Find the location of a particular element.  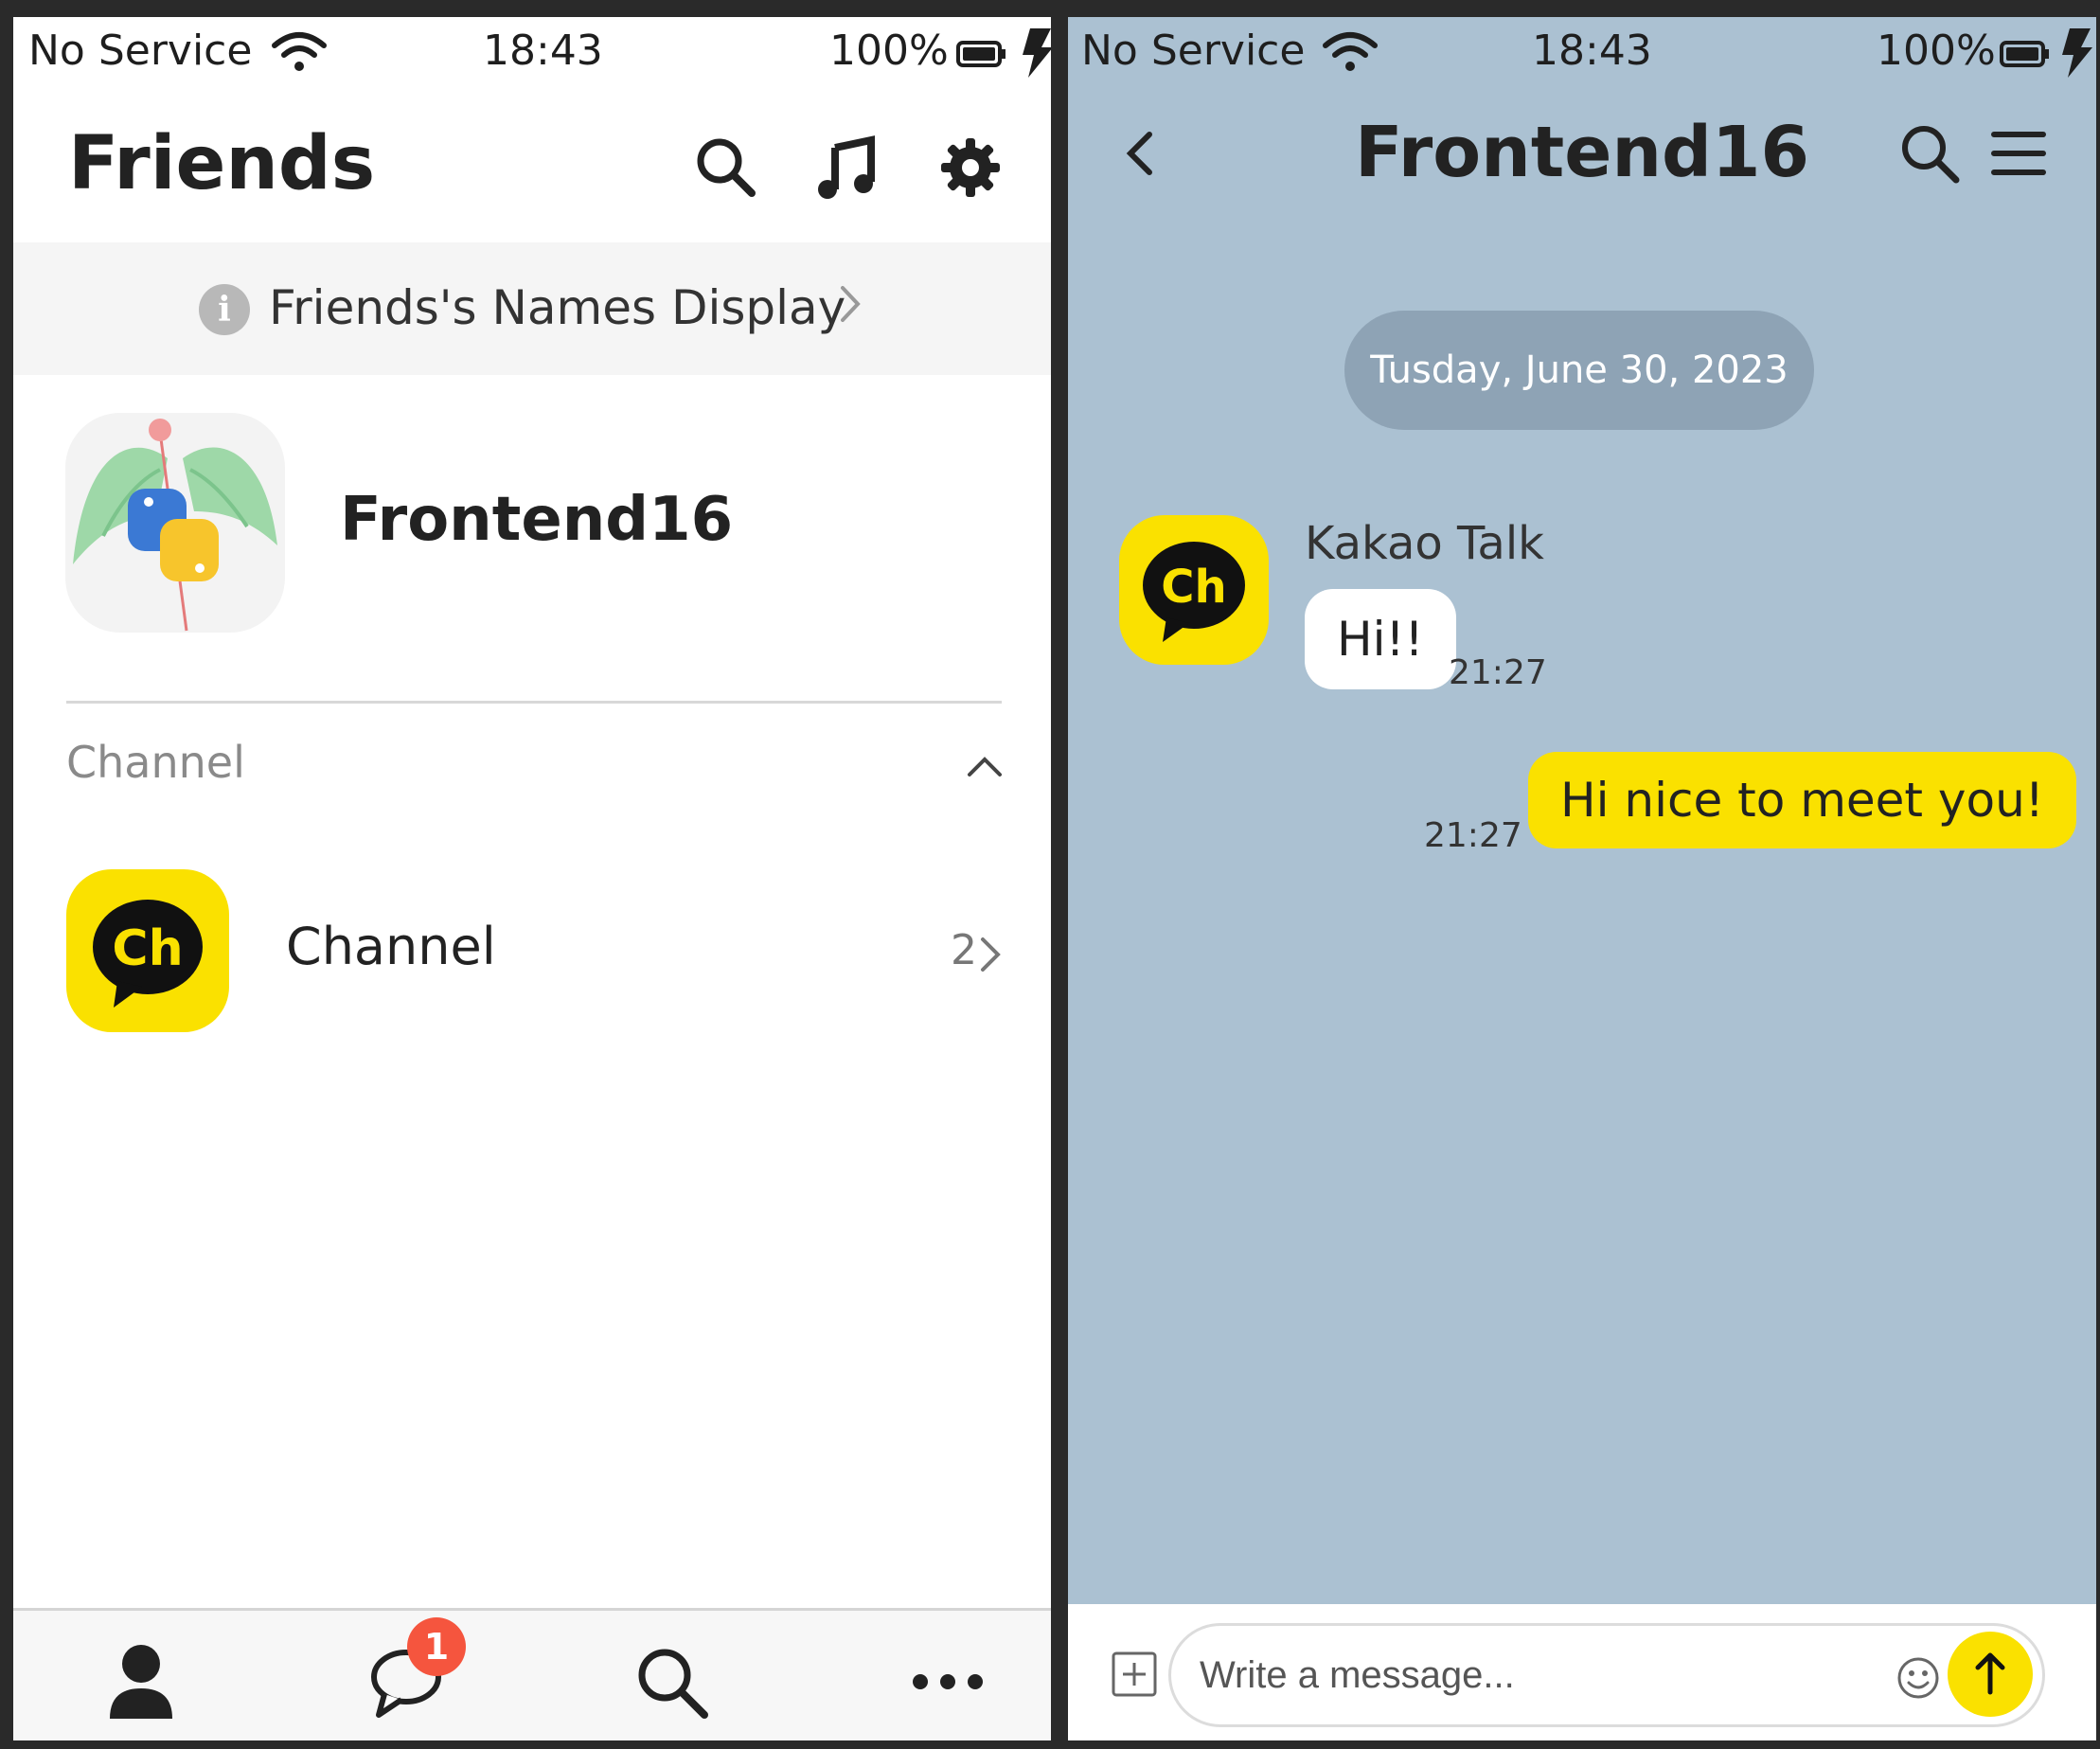

date-separator: Tusday, June 30, 2023 is located at coordinates (1579, 370).